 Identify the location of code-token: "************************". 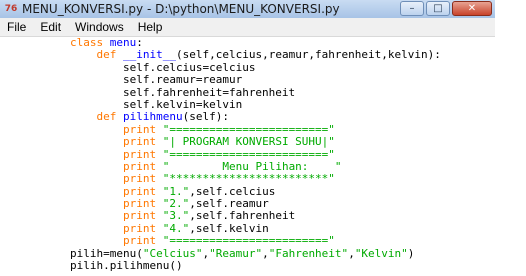
(248, 179).